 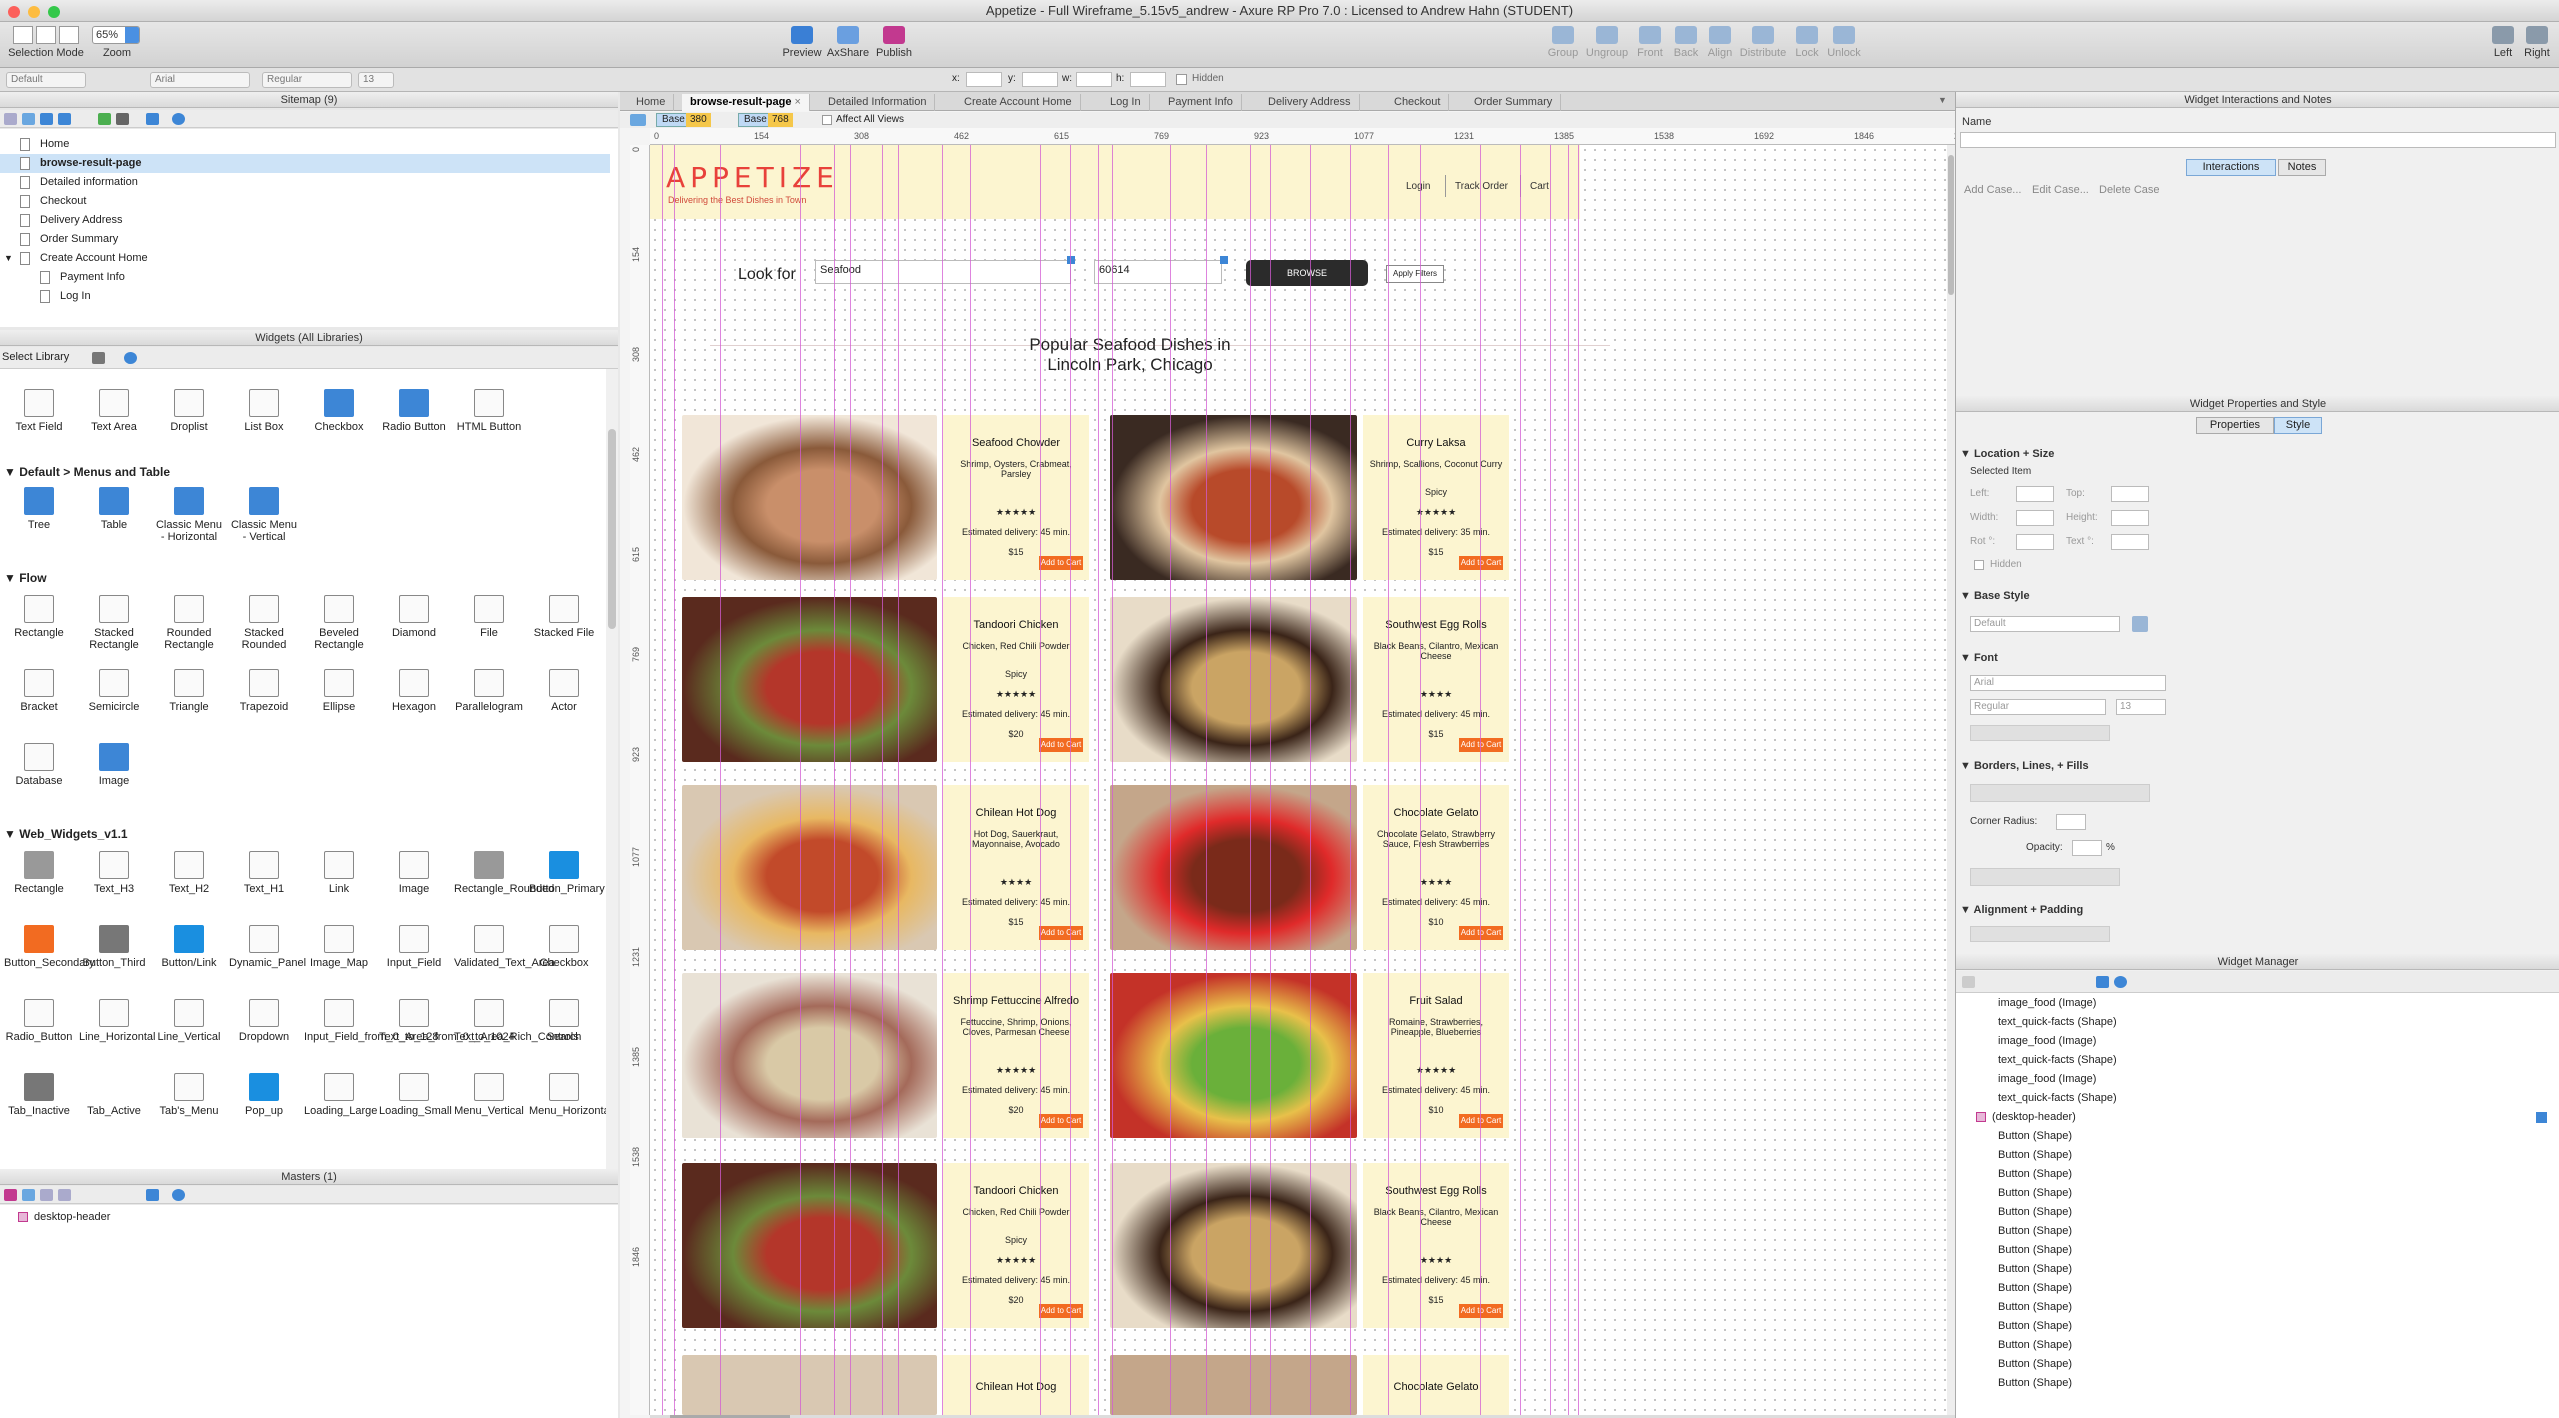 I want to click on delete-case-link: Delete Case, so click(x=2129, y=190).